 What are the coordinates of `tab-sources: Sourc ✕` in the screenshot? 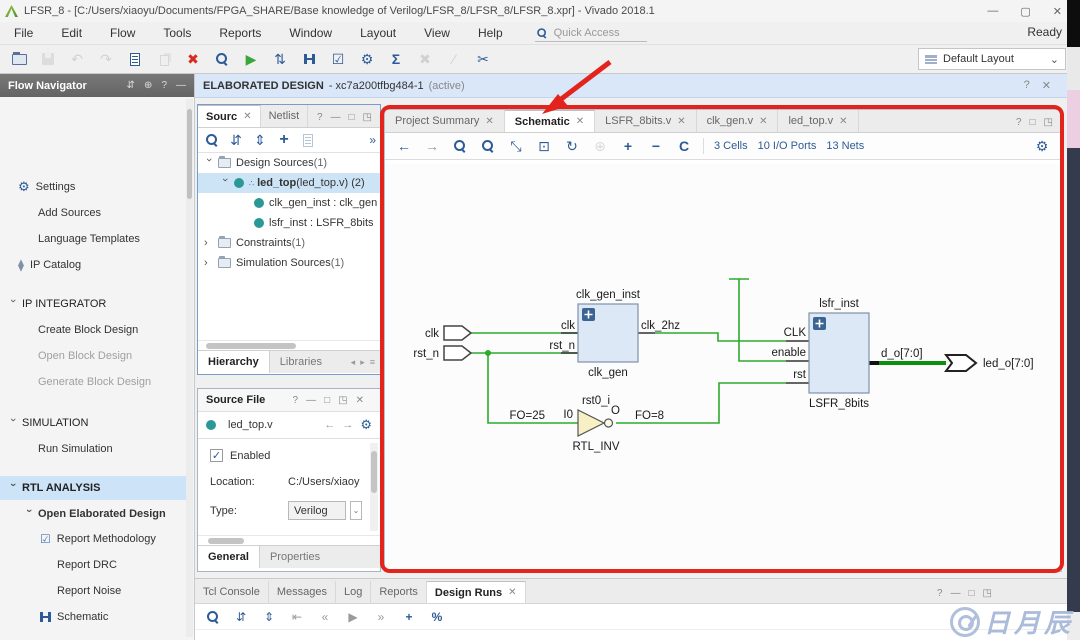 It's located at (229, 116).